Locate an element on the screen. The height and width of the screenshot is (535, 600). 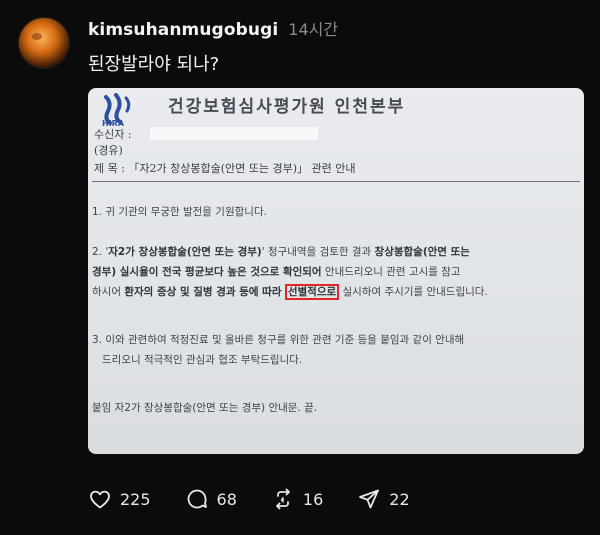
text-span: 창상봉합술(안면 또는 is located at coordinates (422, 252).